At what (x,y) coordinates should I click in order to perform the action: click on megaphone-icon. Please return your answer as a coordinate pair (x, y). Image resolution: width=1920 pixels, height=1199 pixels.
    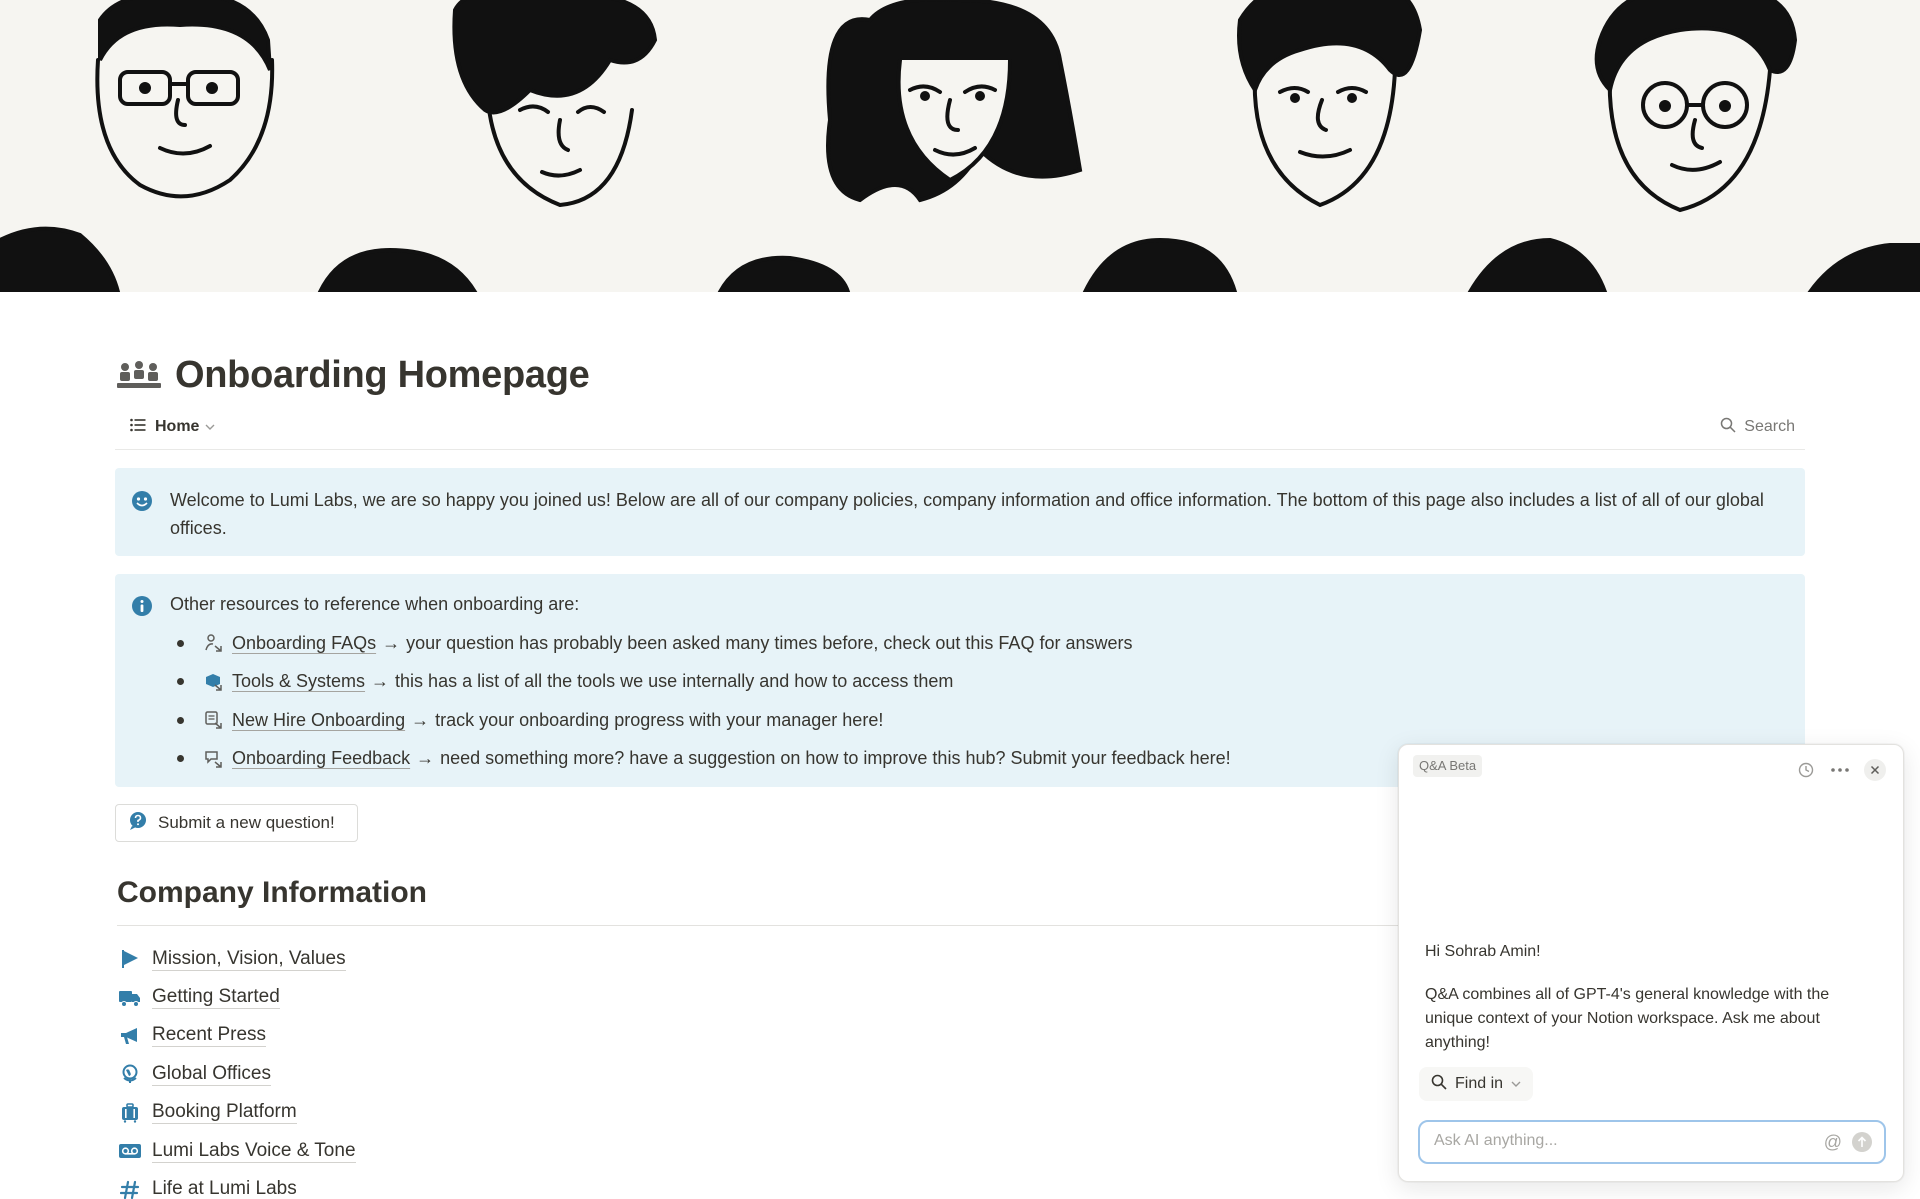
    Looking at the image, I should click on (130, 1036).